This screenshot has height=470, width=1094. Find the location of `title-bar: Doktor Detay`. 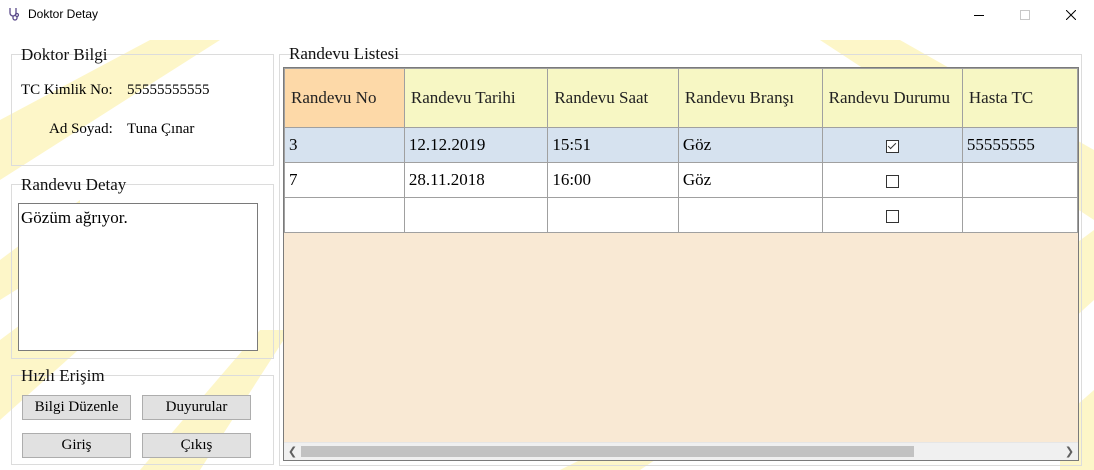

title-bar: Doktor Detay is located at coordinates (547, 15).